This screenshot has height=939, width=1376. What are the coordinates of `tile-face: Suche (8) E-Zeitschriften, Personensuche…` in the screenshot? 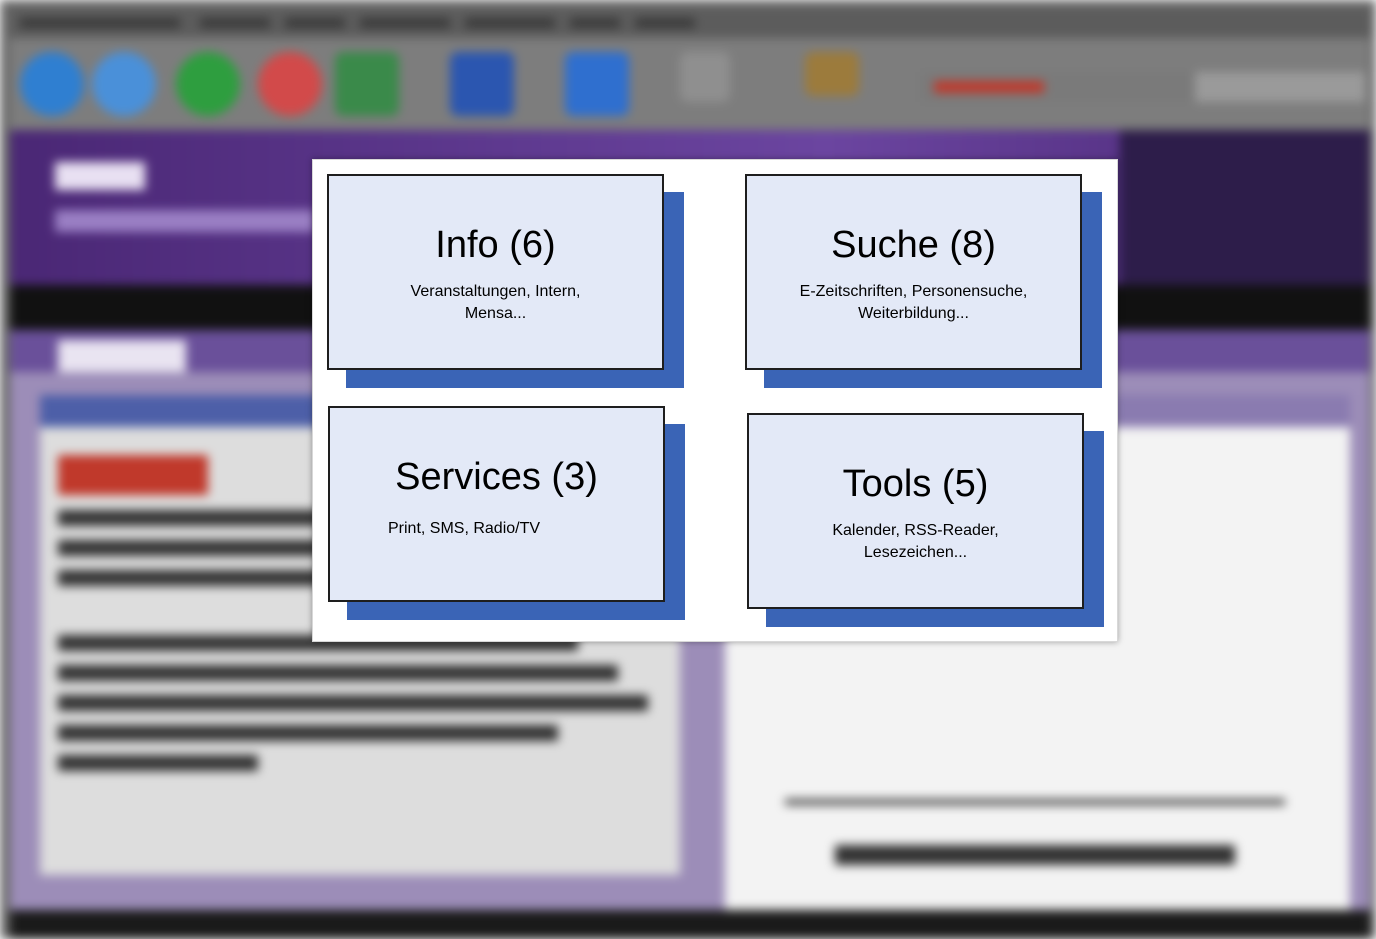 It's located at (913, 272).